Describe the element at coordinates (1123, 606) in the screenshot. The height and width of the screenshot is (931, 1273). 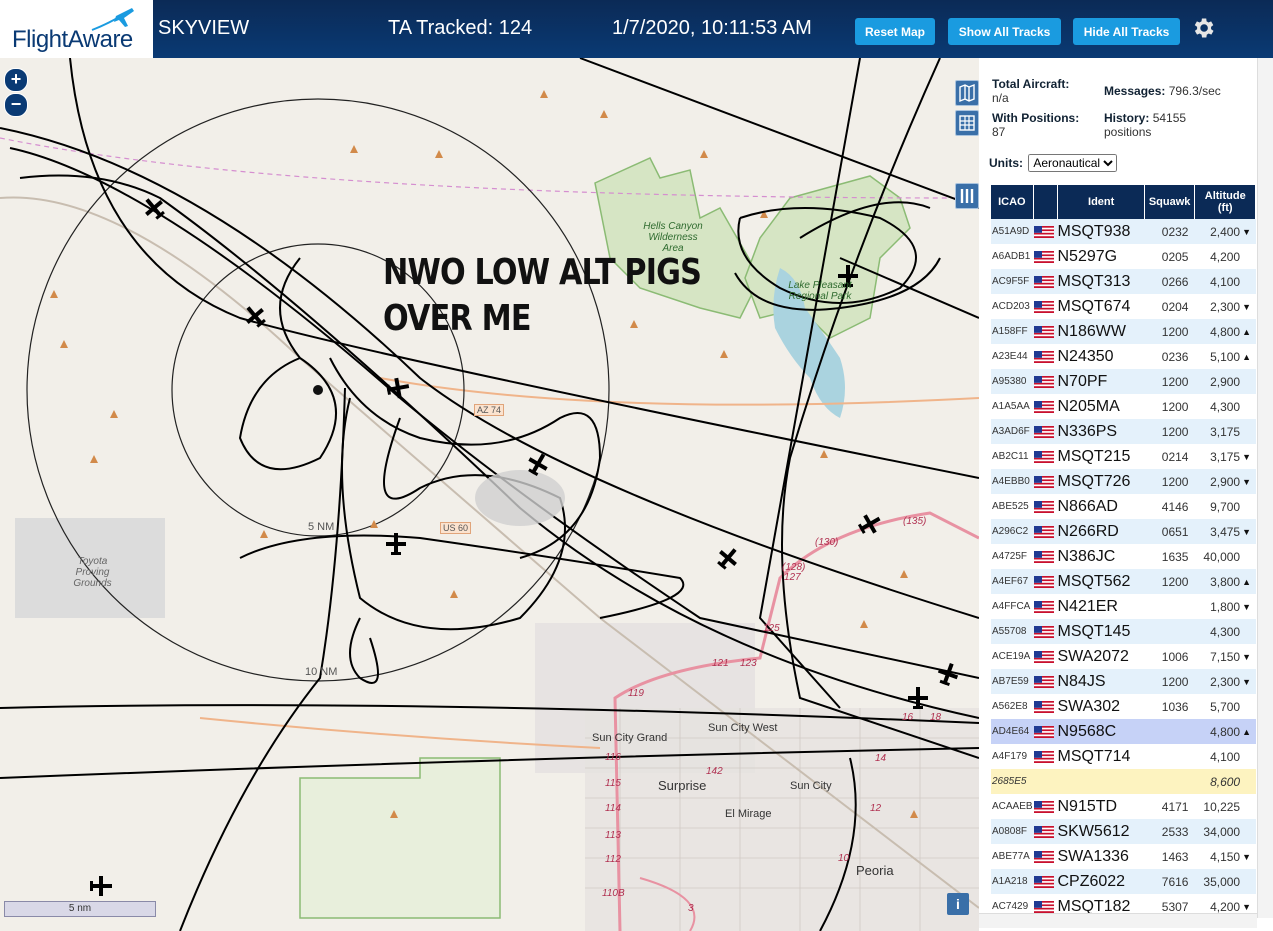
I see `table-row: A4FFCA N421ER 1,800 ▼` at that location.